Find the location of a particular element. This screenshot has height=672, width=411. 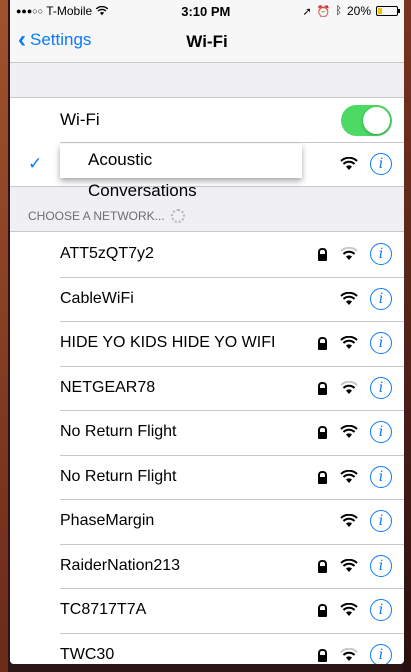

status-right: ➚ ⏰ ᛒ 20% is located at coordinates (351, 11).